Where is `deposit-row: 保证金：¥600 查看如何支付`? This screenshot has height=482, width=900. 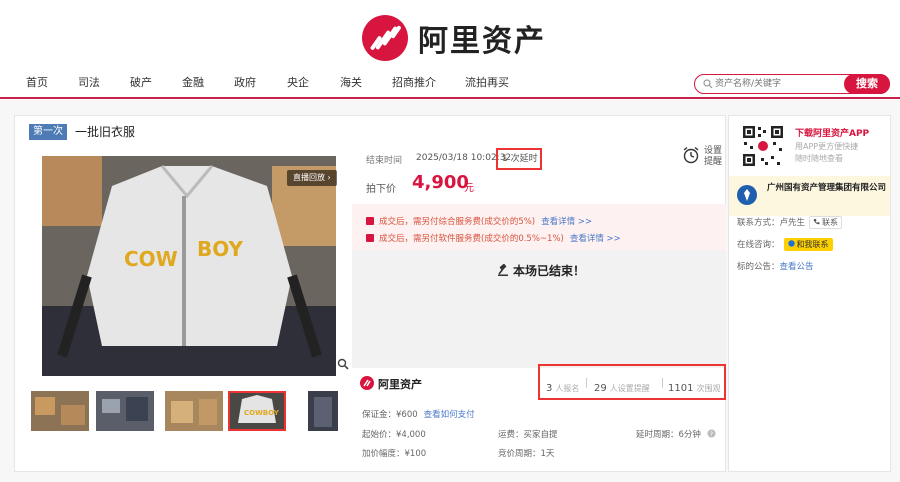 deposit-row: 保证金：¥600 查看如何支付 is located at coordinates (418, 414).